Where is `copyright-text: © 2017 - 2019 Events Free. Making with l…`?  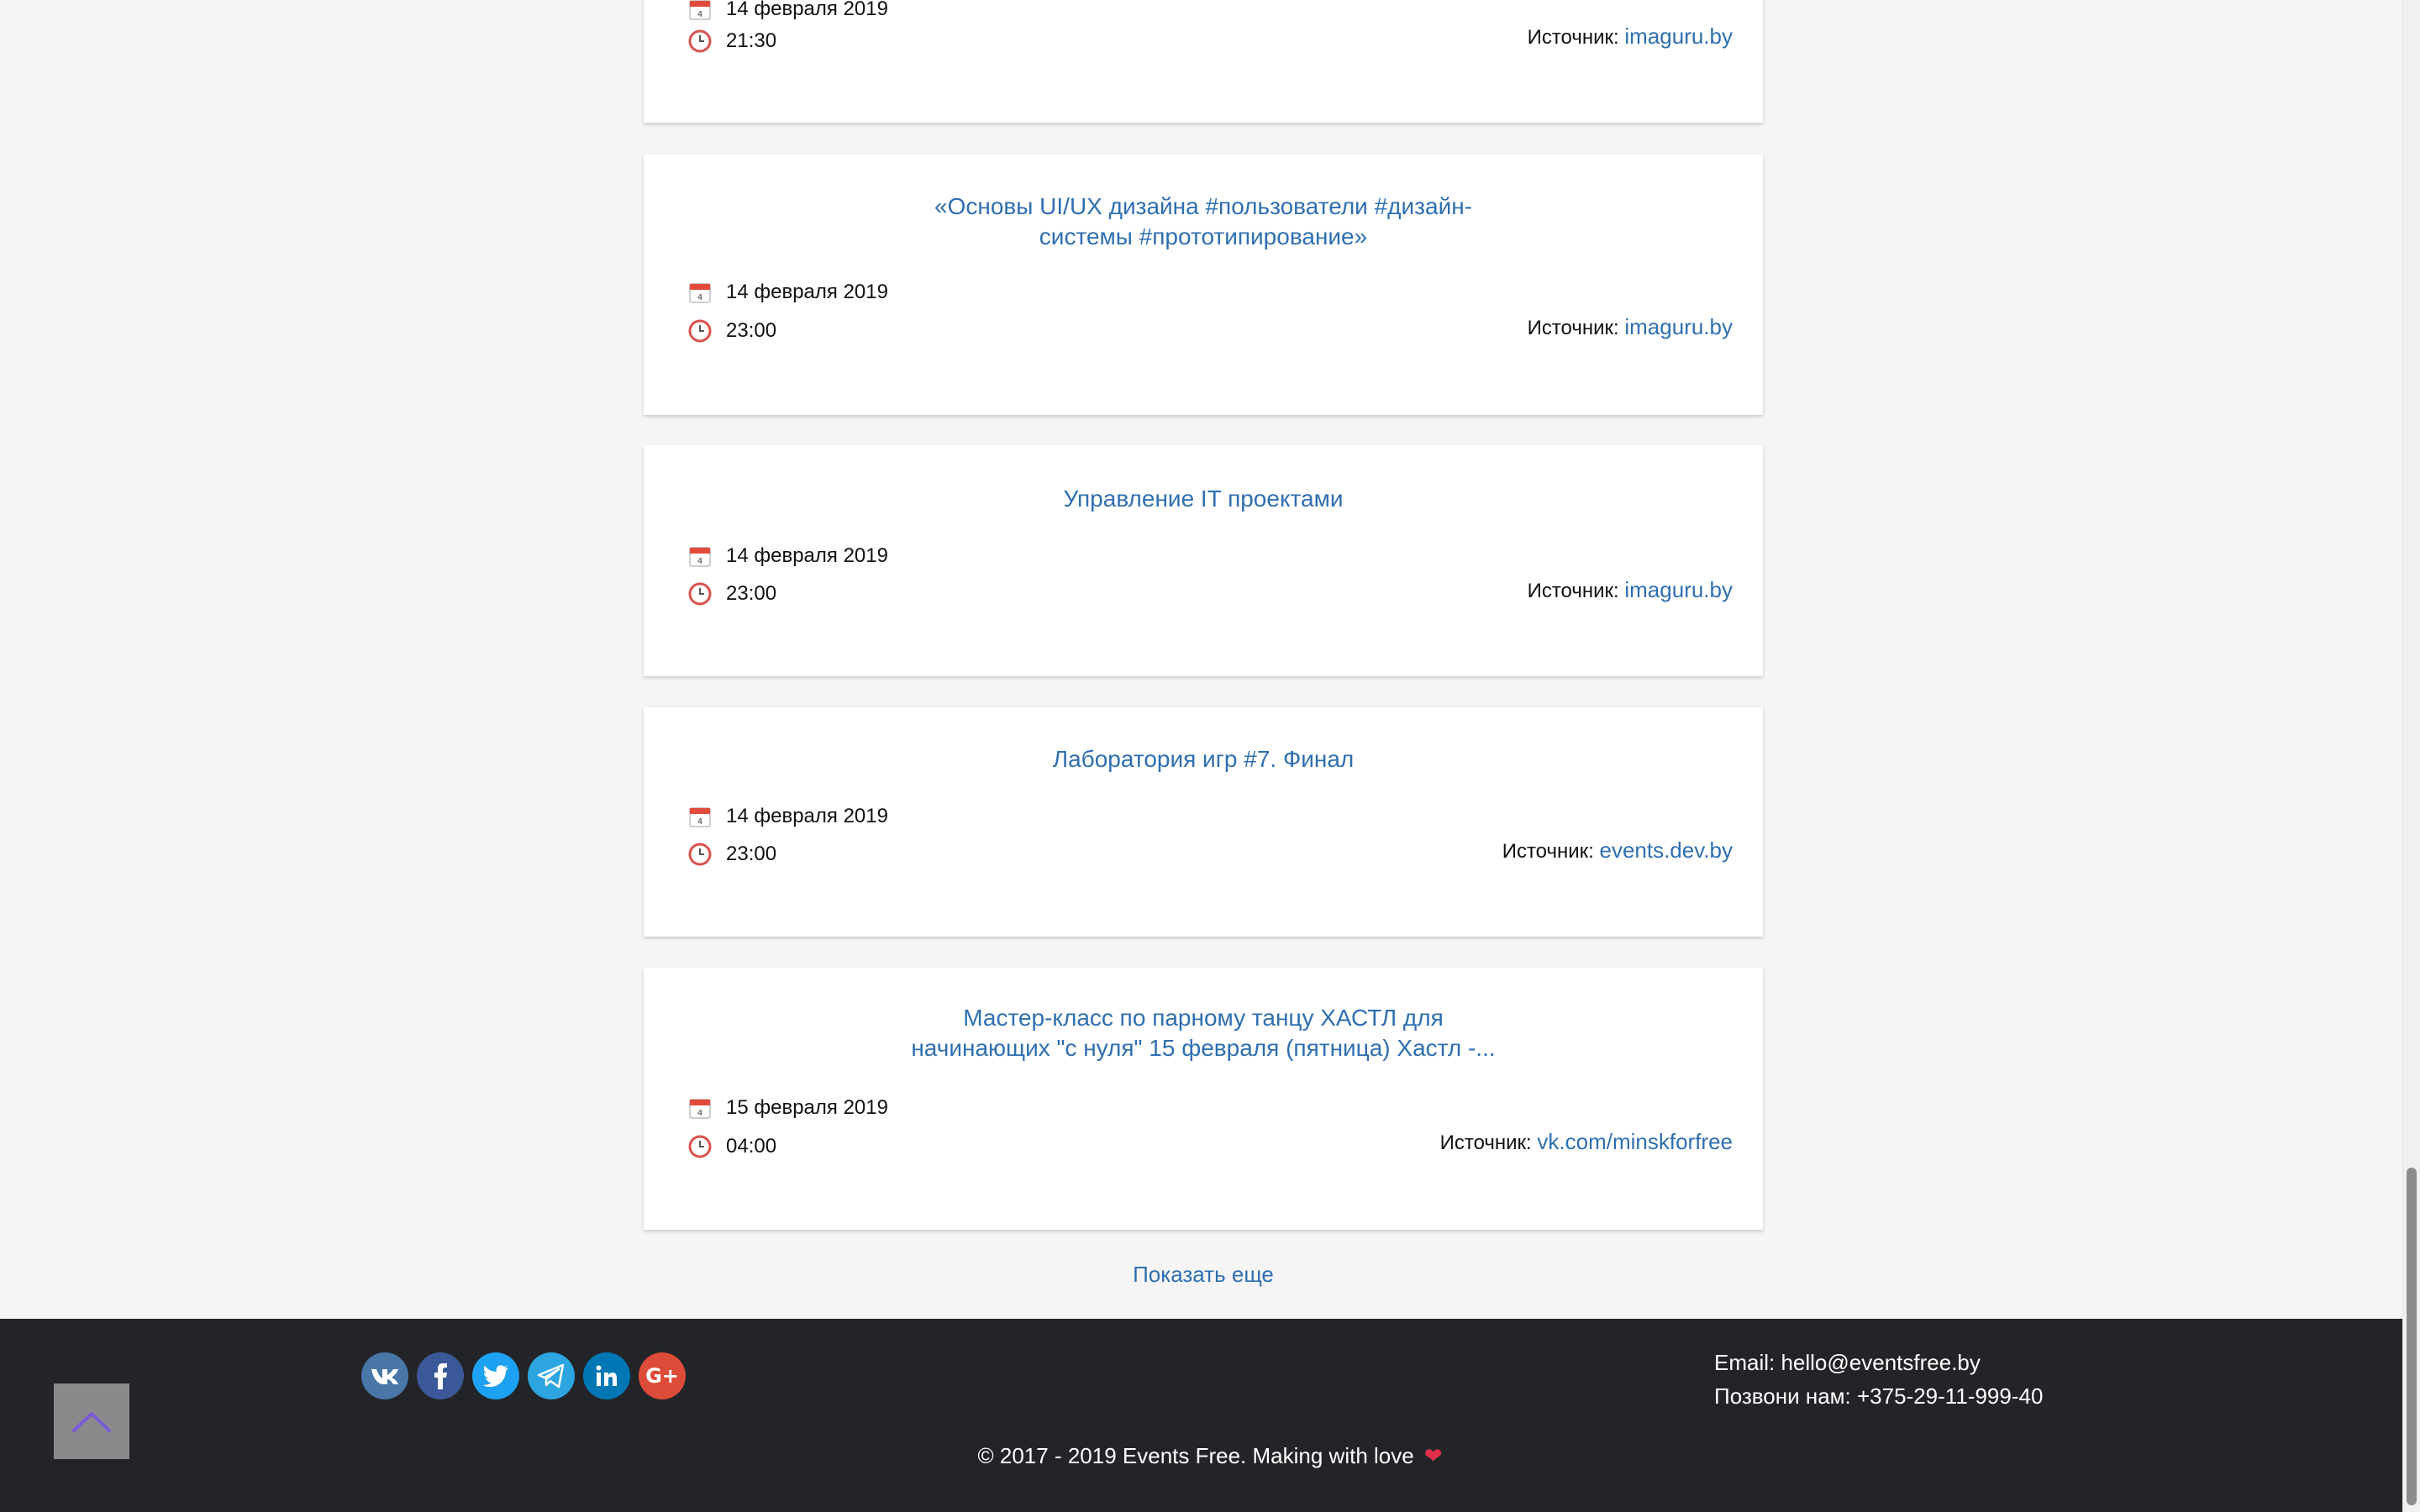
copyright-text: © 2017 - 2019 Events Free. Making with l… is located at coordinates (1195, 1455).